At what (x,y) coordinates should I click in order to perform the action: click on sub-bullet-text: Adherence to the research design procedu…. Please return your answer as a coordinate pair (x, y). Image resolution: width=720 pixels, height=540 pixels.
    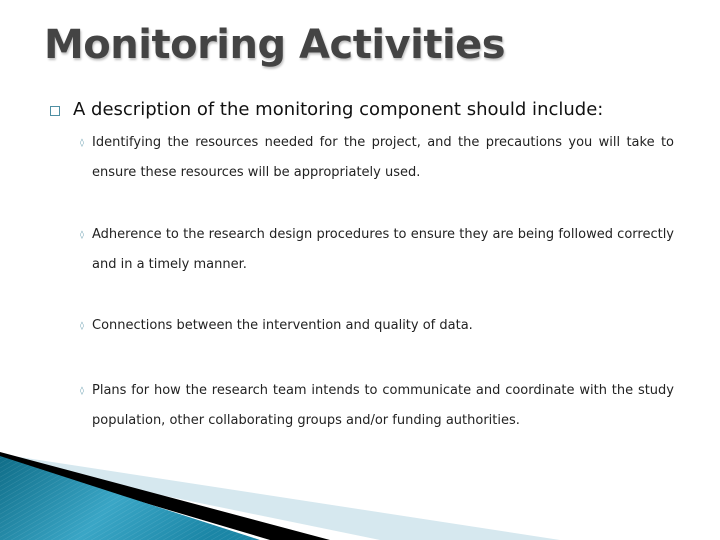
    Looking at the image, I should click on (383, 249).